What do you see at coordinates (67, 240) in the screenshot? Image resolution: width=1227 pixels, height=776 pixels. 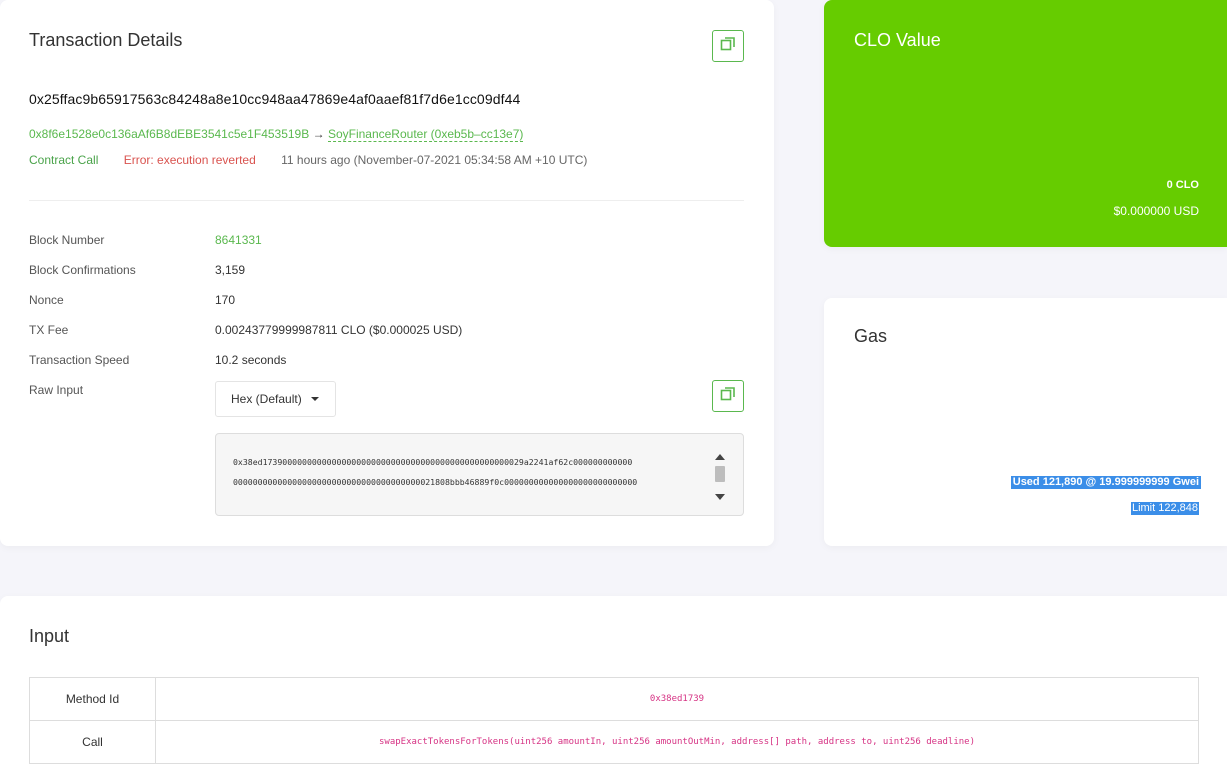 I see `block-number-label: Block Number` at bounding box center [67, 240].